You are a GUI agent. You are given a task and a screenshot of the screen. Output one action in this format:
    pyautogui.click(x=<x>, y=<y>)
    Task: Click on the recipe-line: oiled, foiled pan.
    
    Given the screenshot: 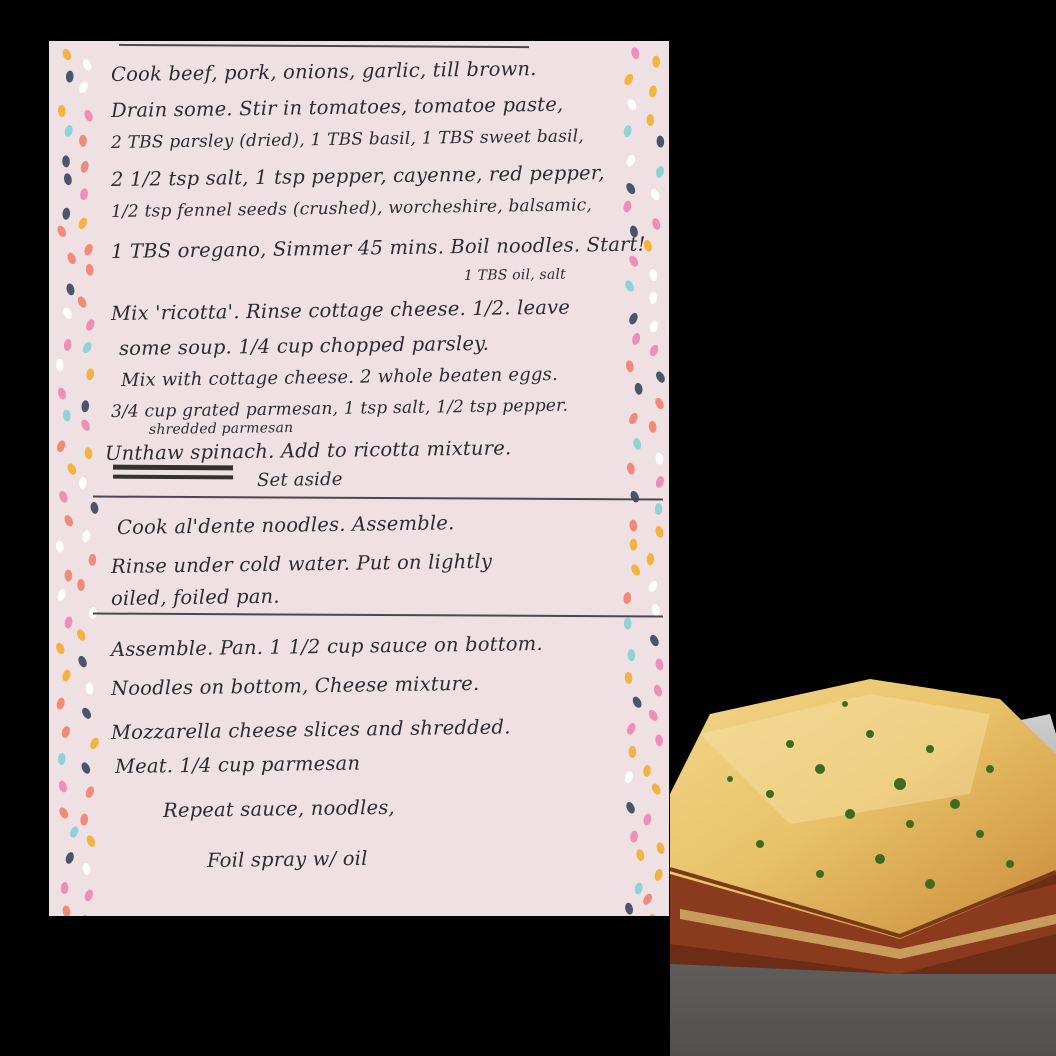 What is the action you would take?
    pyautogui.click(x=195, y=597)
    